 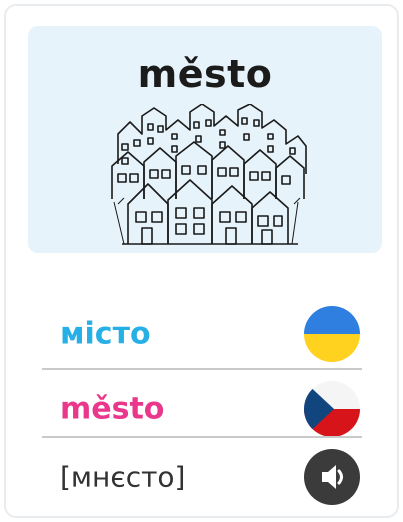 What do you see at coordinates (201, 334) in the screenshot?
I see `ukrainian-word-row: місто` at bounding box center [201, 334].